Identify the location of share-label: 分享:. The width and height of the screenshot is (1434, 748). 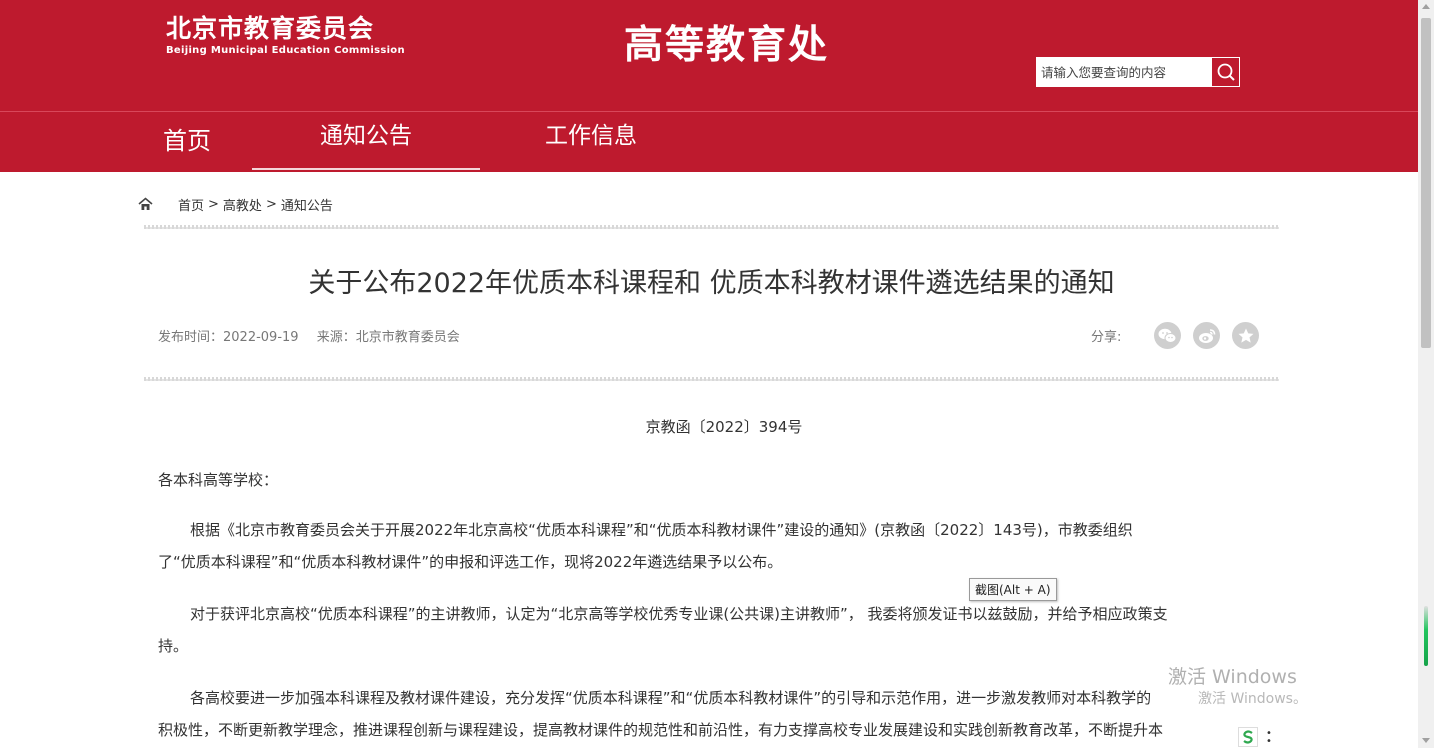
(1106, 337).